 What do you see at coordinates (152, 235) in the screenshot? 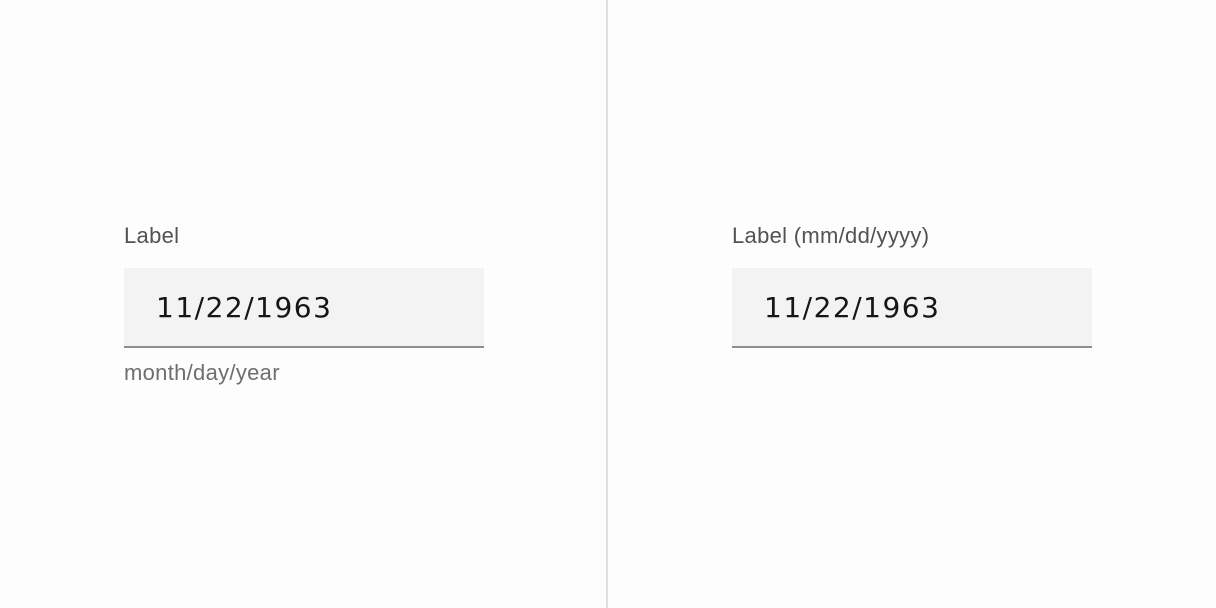
I see `field-label: Label` at bounding box center [152, 235].